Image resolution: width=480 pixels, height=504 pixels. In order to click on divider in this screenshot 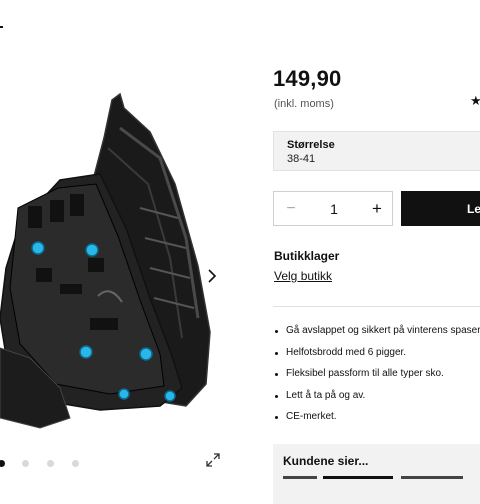, I will do `click(376, 306)`.